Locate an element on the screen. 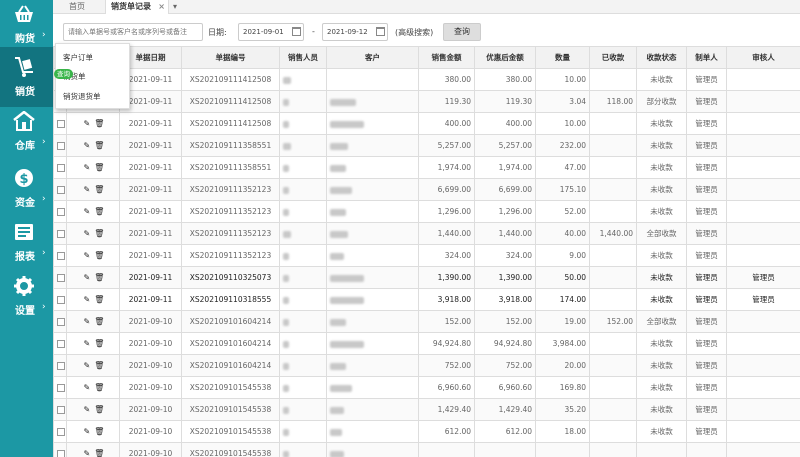 The image size is (800, 457). sidebar-item-funds: $ 资金 › is located at coordinates (26, 193).